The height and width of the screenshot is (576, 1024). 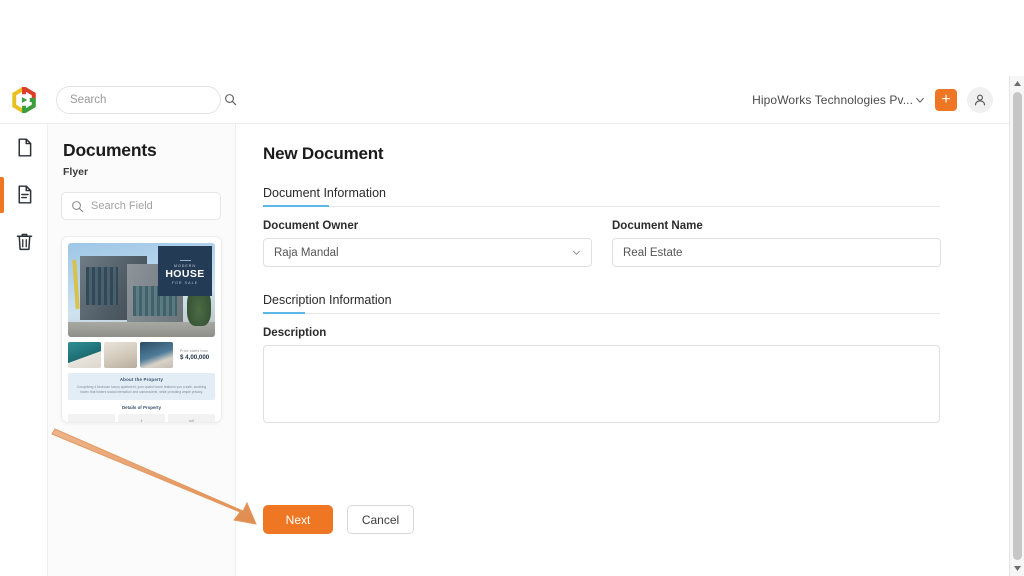 I want to click on rail-item-new-document, so click(x=24, y=147).